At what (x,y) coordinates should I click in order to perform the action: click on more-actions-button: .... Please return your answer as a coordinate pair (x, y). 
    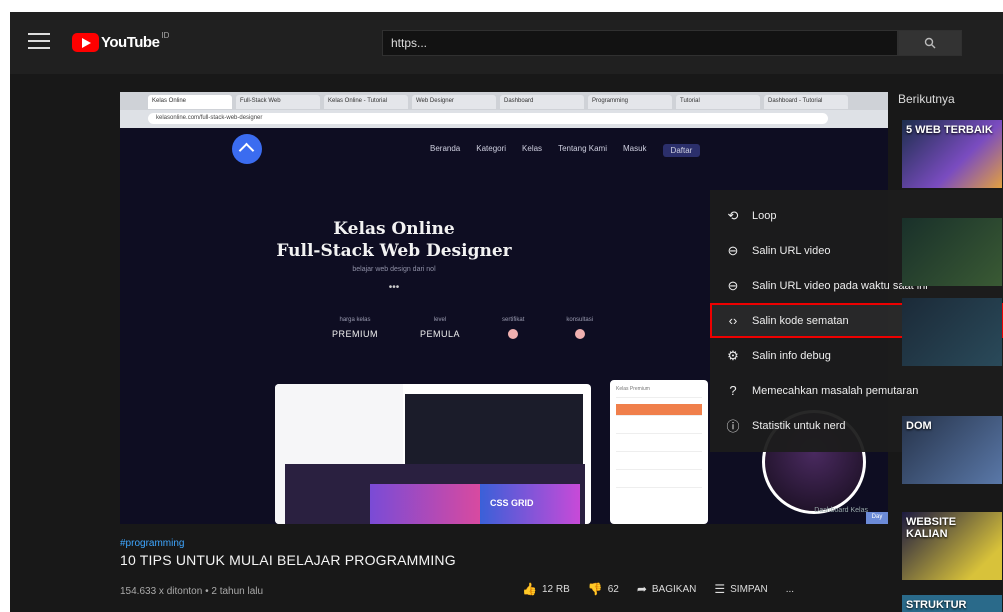
    Looking at the image, I should click on (790, 589).